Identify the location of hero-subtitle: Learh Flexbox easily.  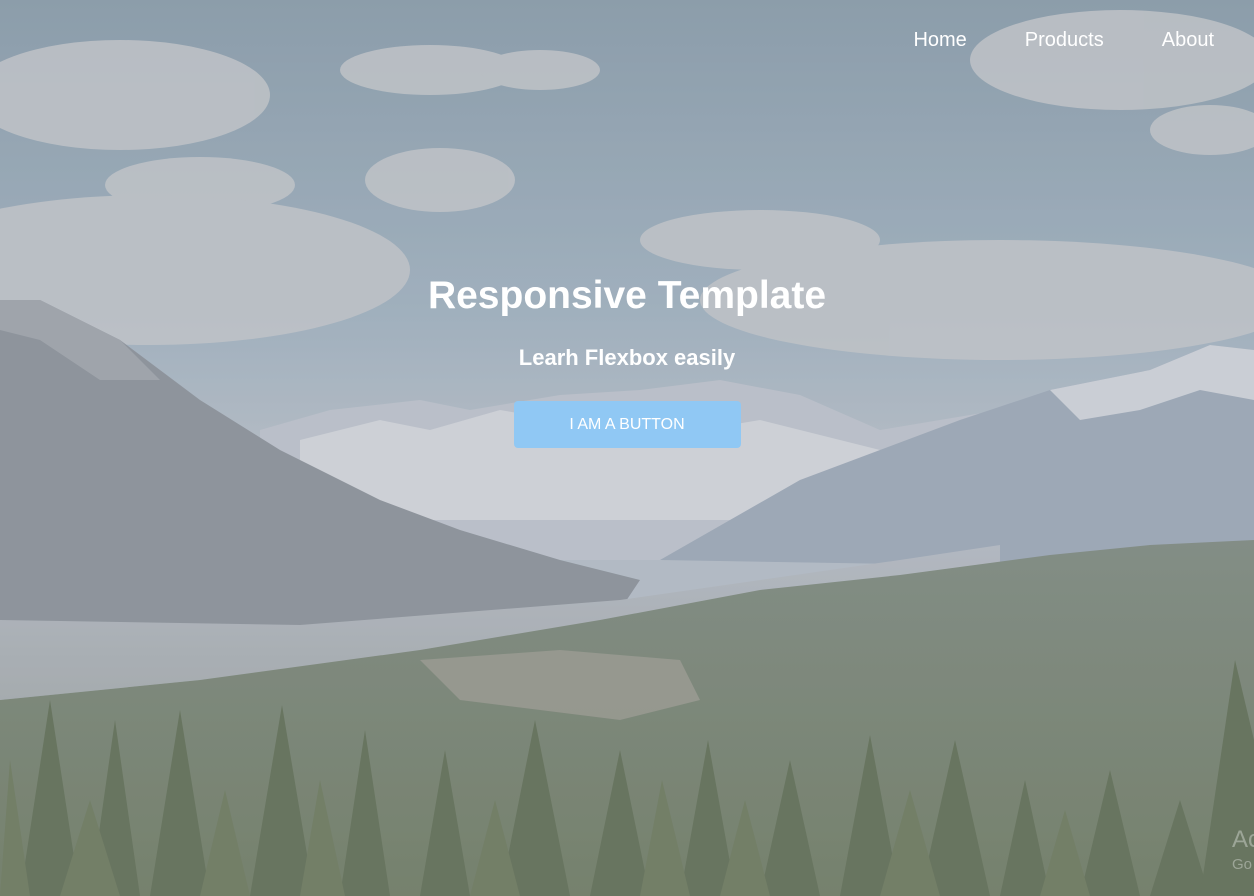
(627, 357).